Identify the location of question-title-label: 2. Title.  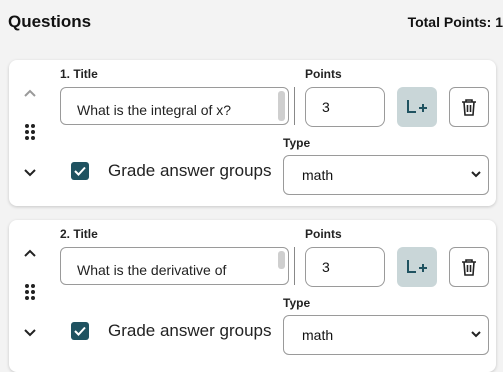
(79, 234).